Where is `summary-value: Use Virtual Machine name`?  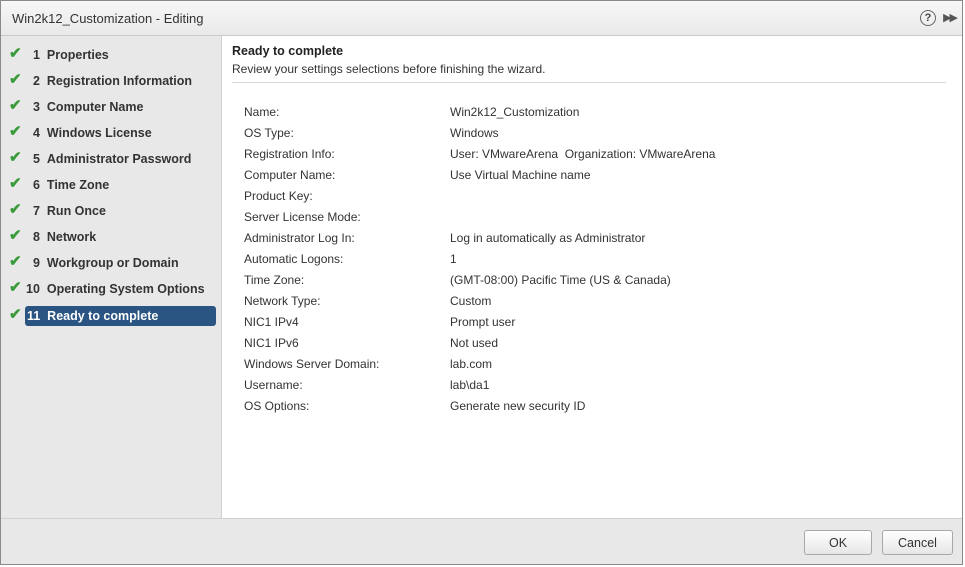
summary-value: Use Virtual Machine name is located at coordinates (520, 175).